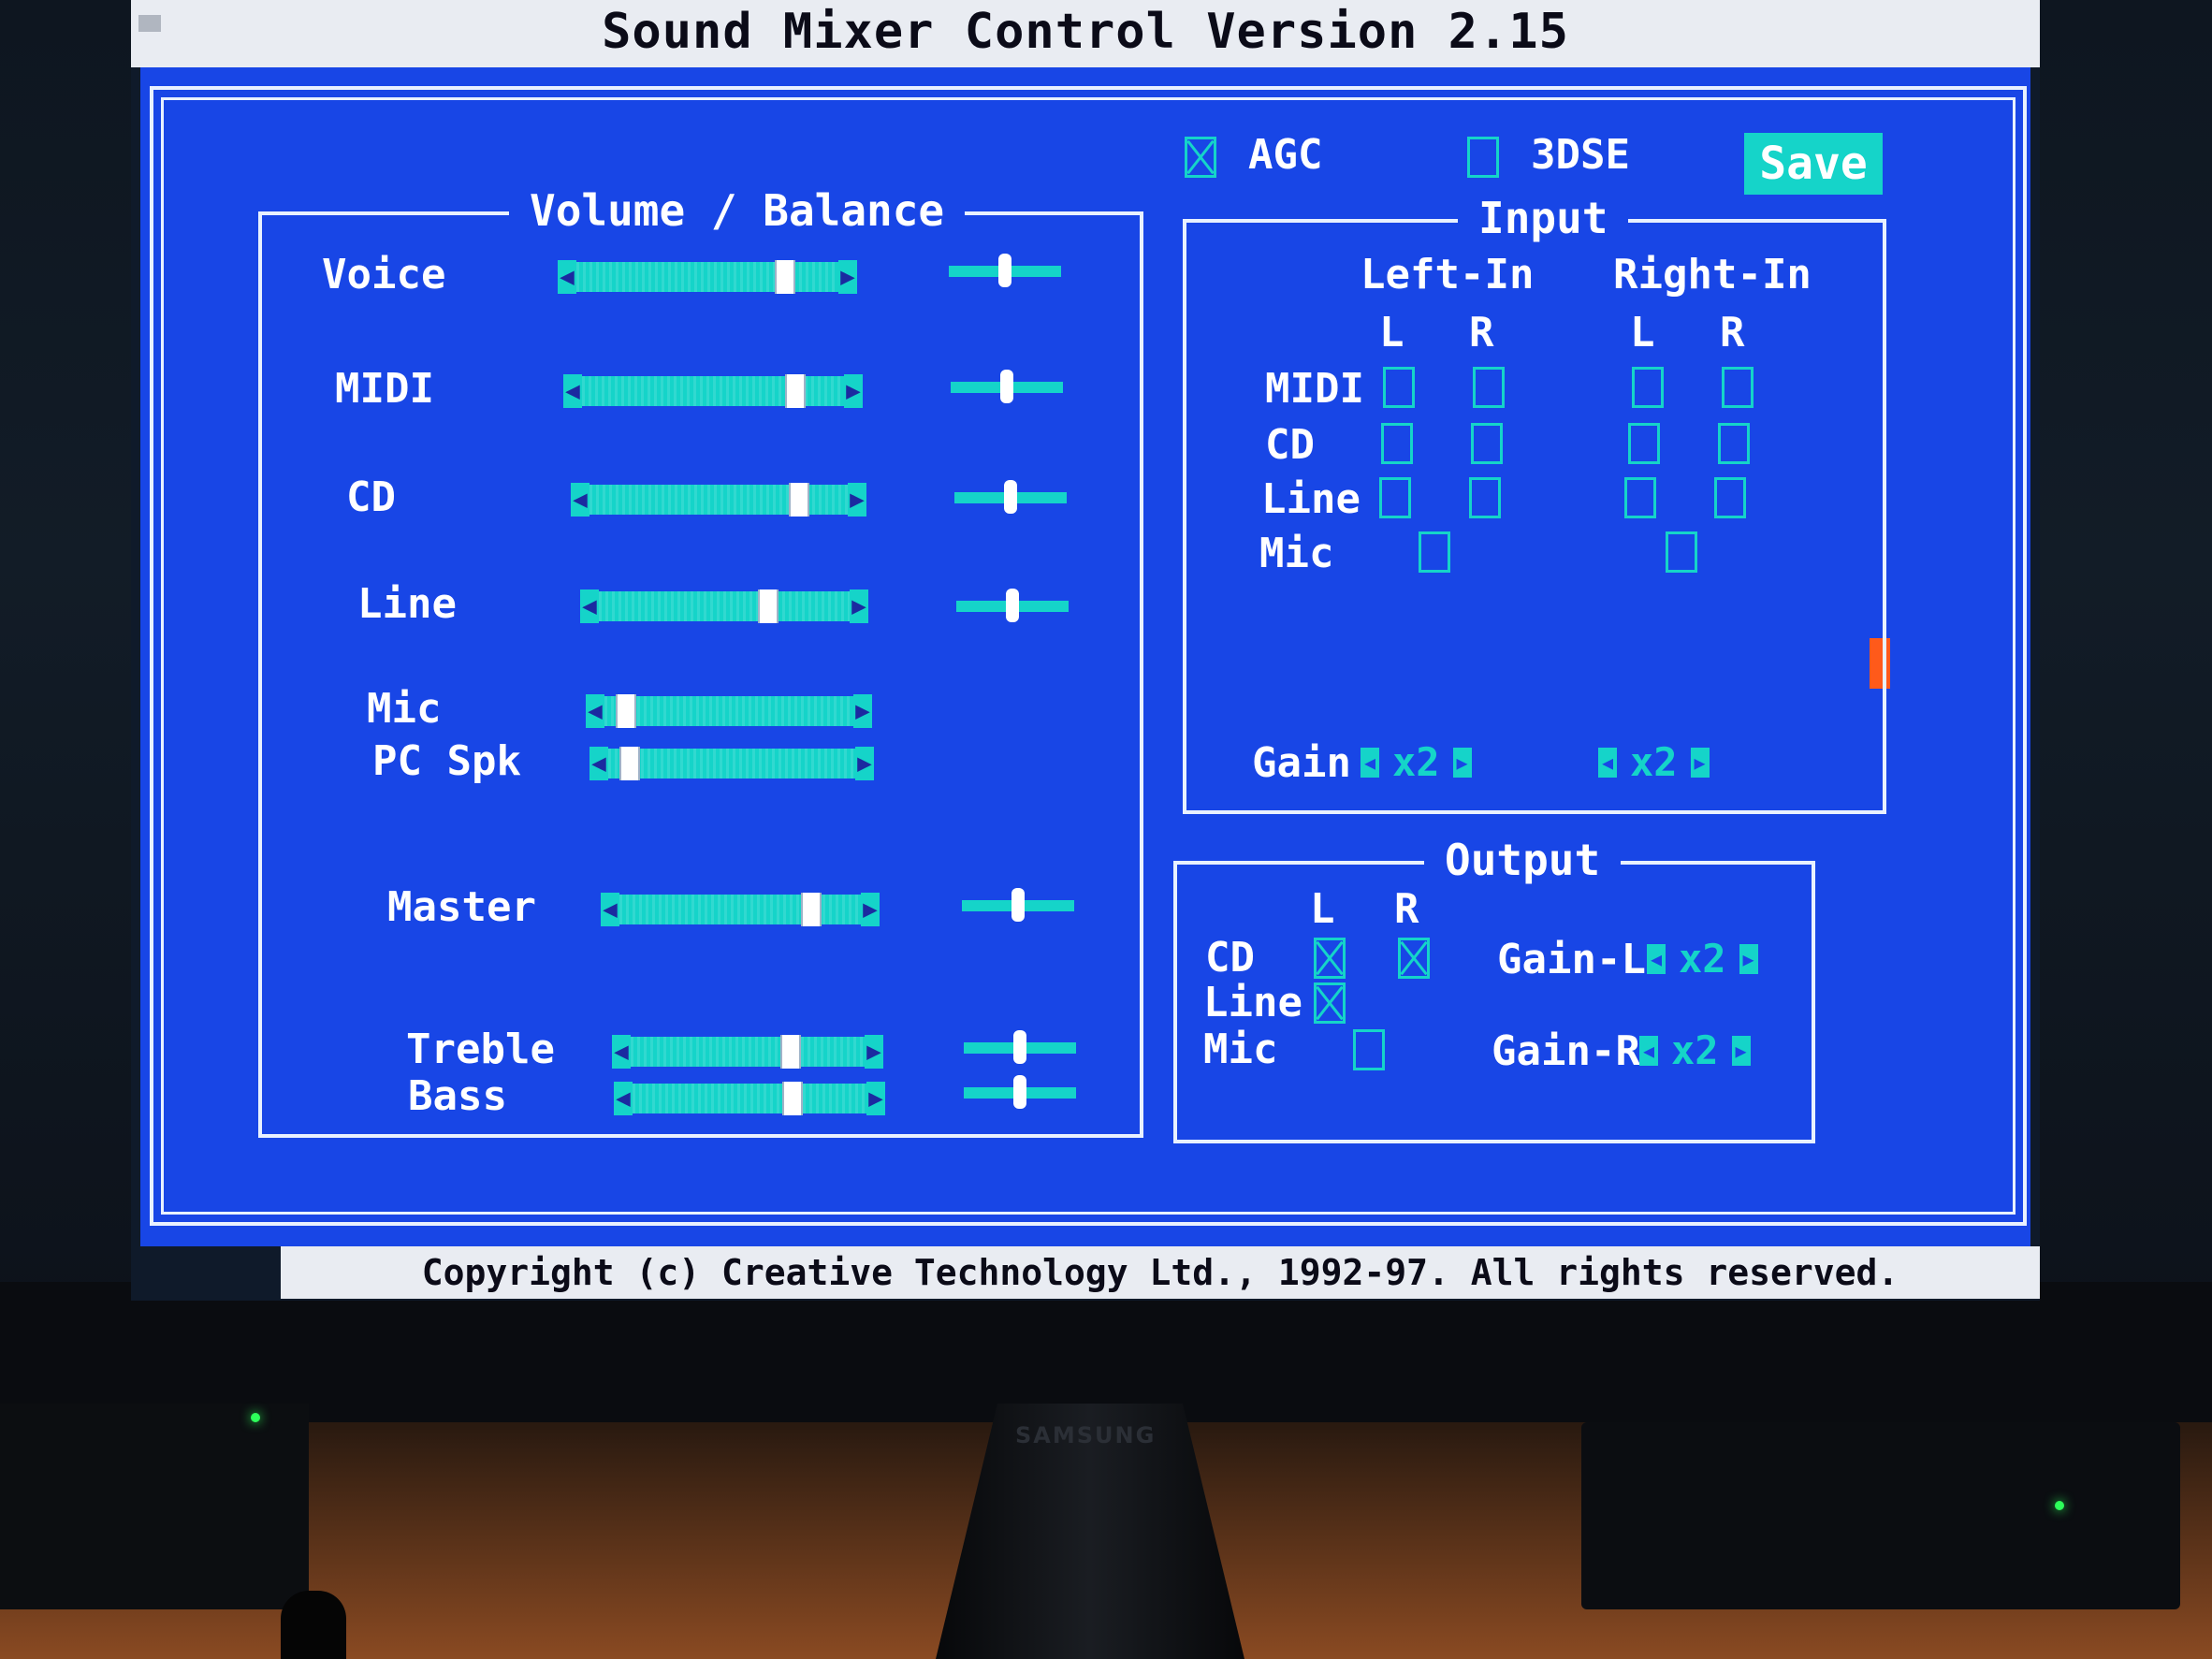 The width and height of the screenshot is (2212, 1659). What do you see at coordinates (1395, 497) in the screenshot?
I see `input-line-left-in-l-checkbox` at bounding box center [1395, 497].